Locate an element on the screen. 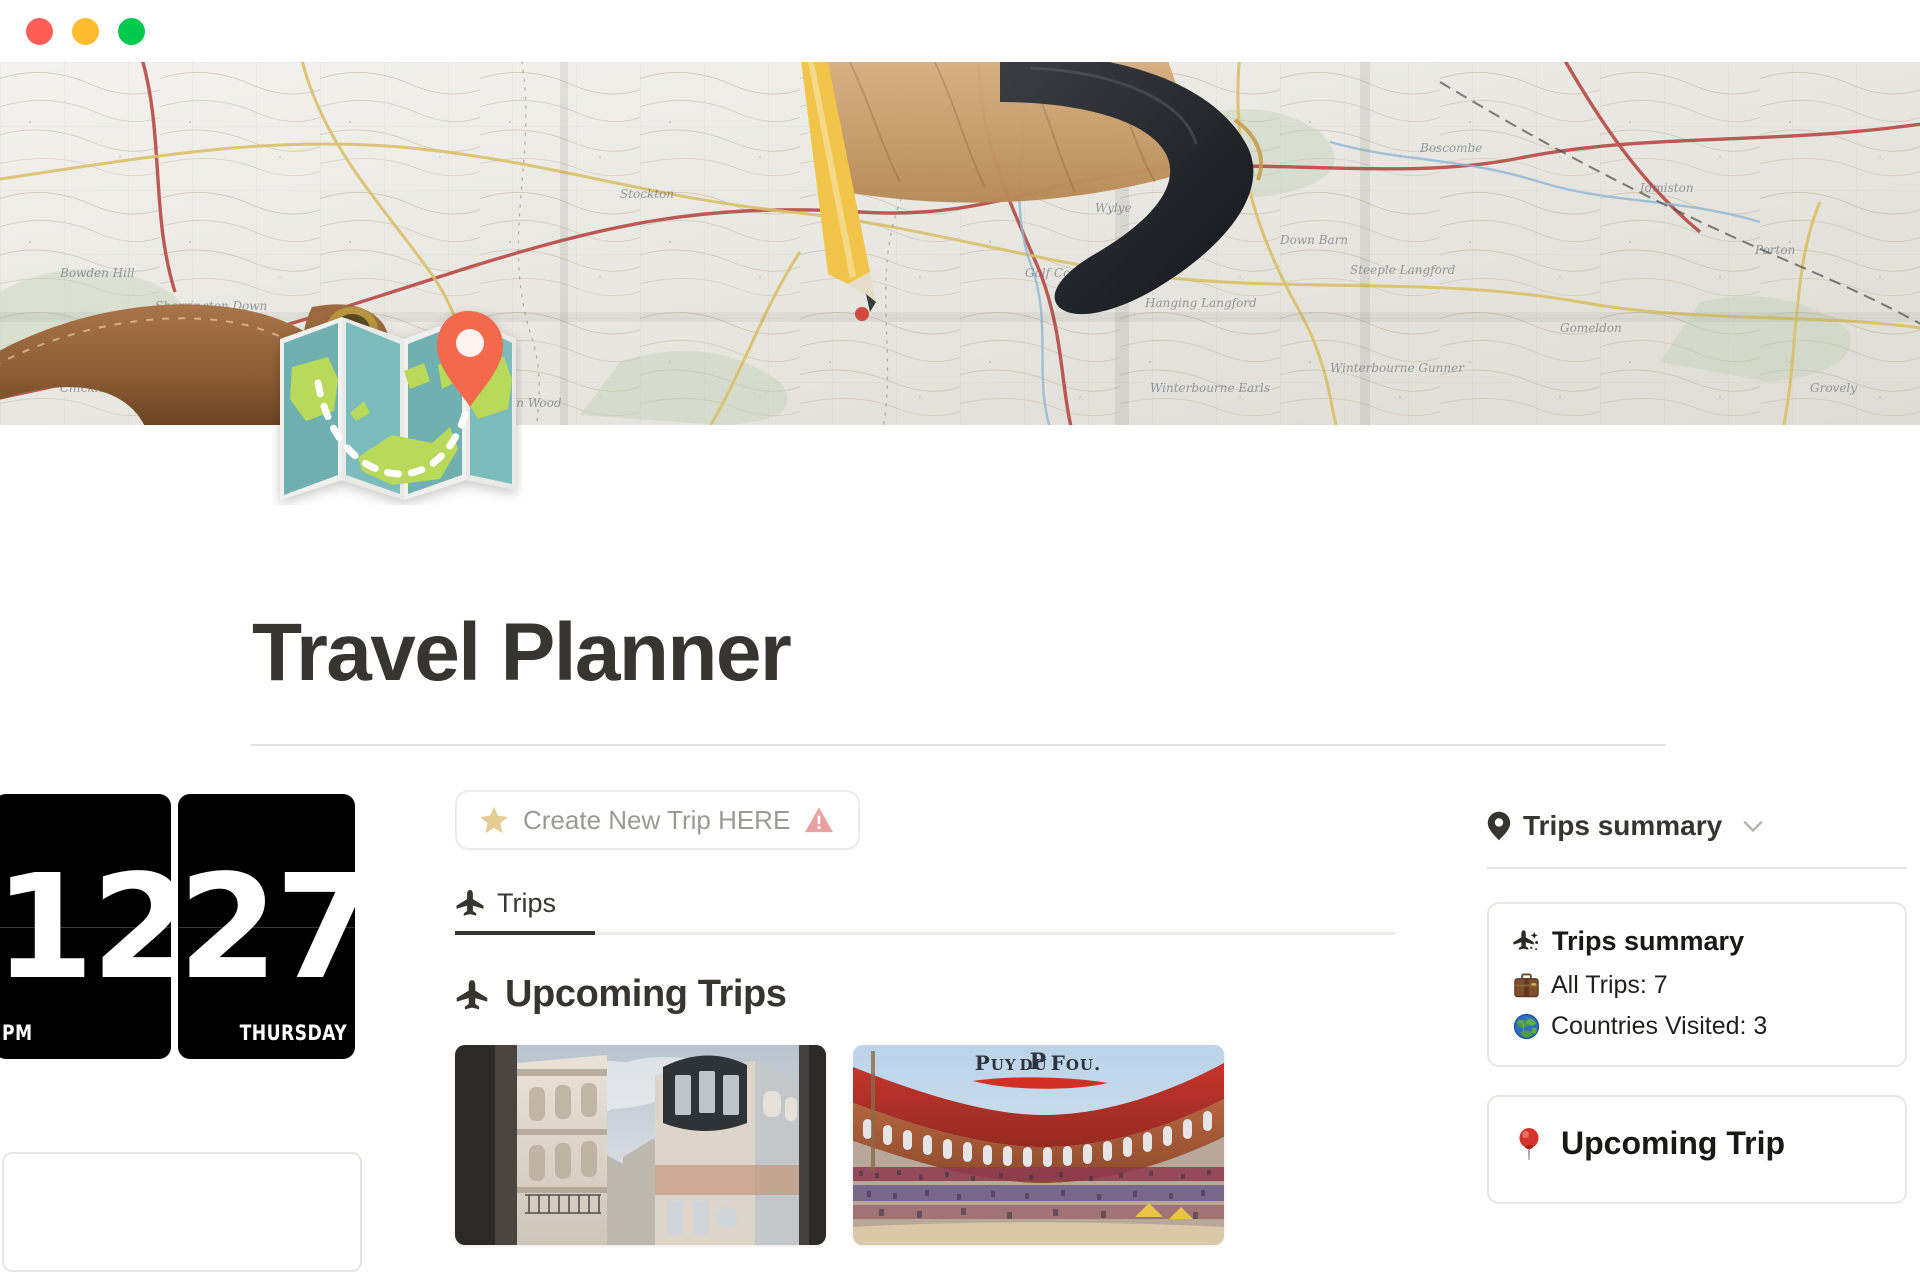  window-traffic-lights is located at coordinates (85, 31).